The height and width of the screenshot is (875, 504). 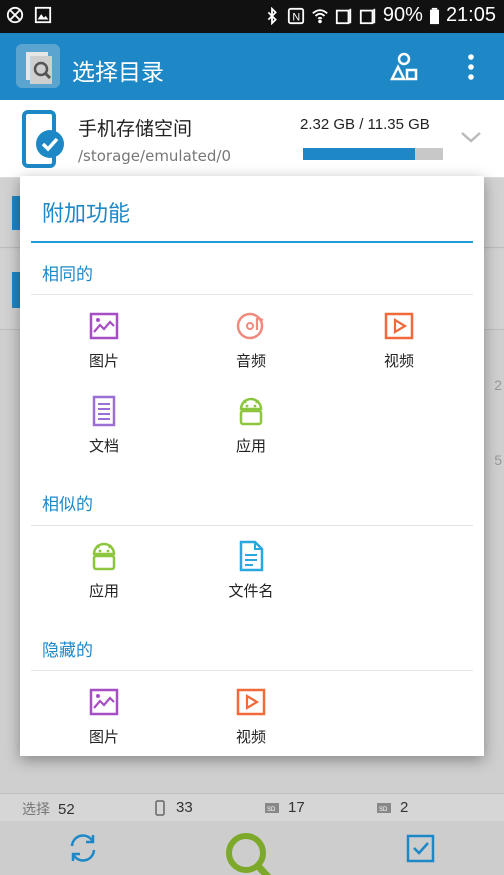 I want to click on dialog-title: 附加功能, so click(x=86, y=214).